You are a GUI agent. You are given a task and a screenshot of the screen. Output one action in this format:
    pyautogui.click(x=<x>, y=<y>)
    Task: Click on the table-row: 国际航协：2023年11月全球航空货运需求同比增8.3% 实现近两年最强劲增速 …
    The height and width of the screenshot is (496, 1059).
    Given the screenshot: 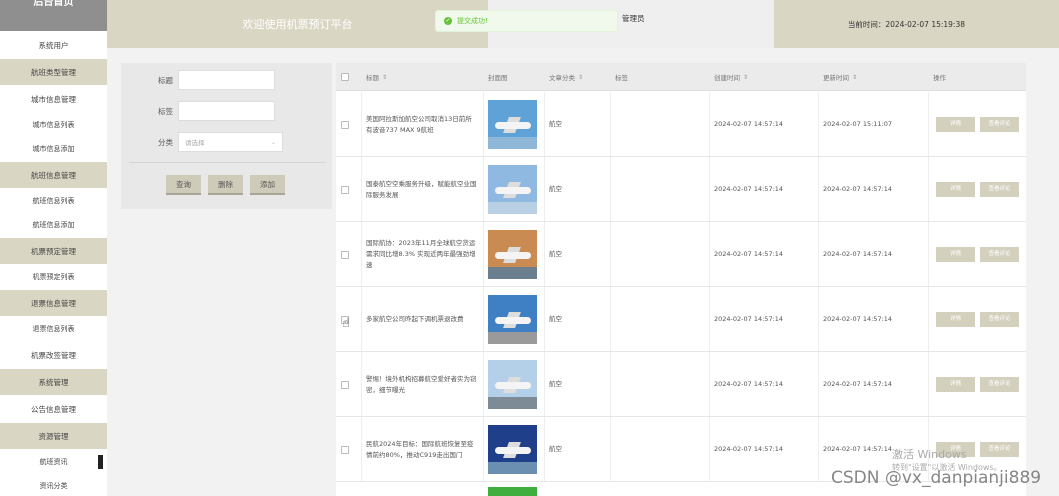 What is the action you would take?
    pyautogui.click(x=681, y=254)
    